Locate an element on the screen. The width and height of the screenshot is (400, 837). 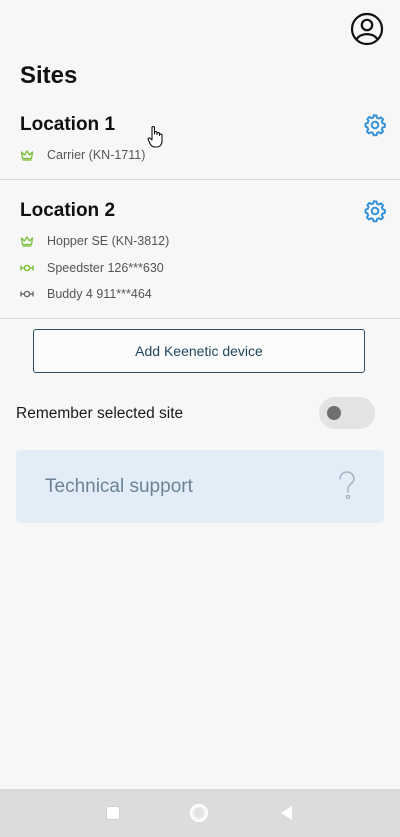
device-row: Hopper SE (KN-3812) is located at coordinates (94, 241).